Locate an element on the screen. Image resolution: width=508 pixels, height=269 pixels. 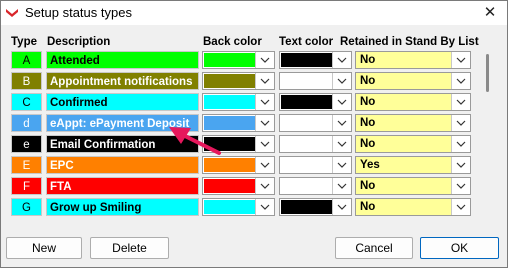
title-bar: Setup status types ✕ is located at coordinates (254, 13).